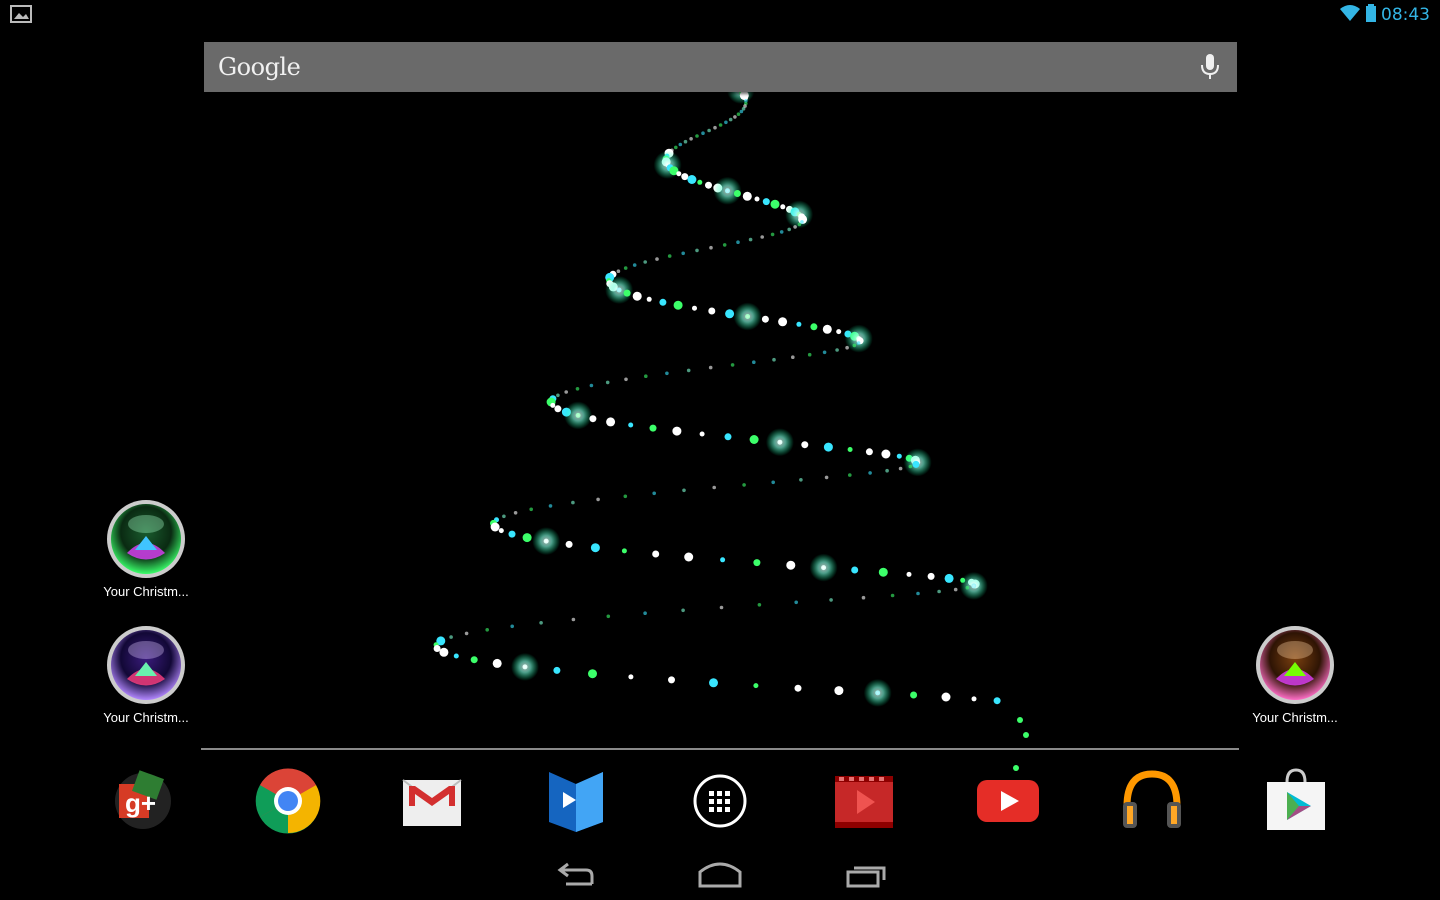  What do you see at coordinates (288, 801) in the screenshot?
I see `chrome-icon` at bounding box center [288, 801].